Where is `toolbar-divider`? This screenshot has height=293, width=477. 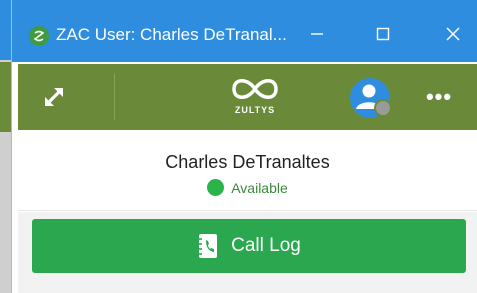 toolbar-divider is located at coordinates (114, 97).